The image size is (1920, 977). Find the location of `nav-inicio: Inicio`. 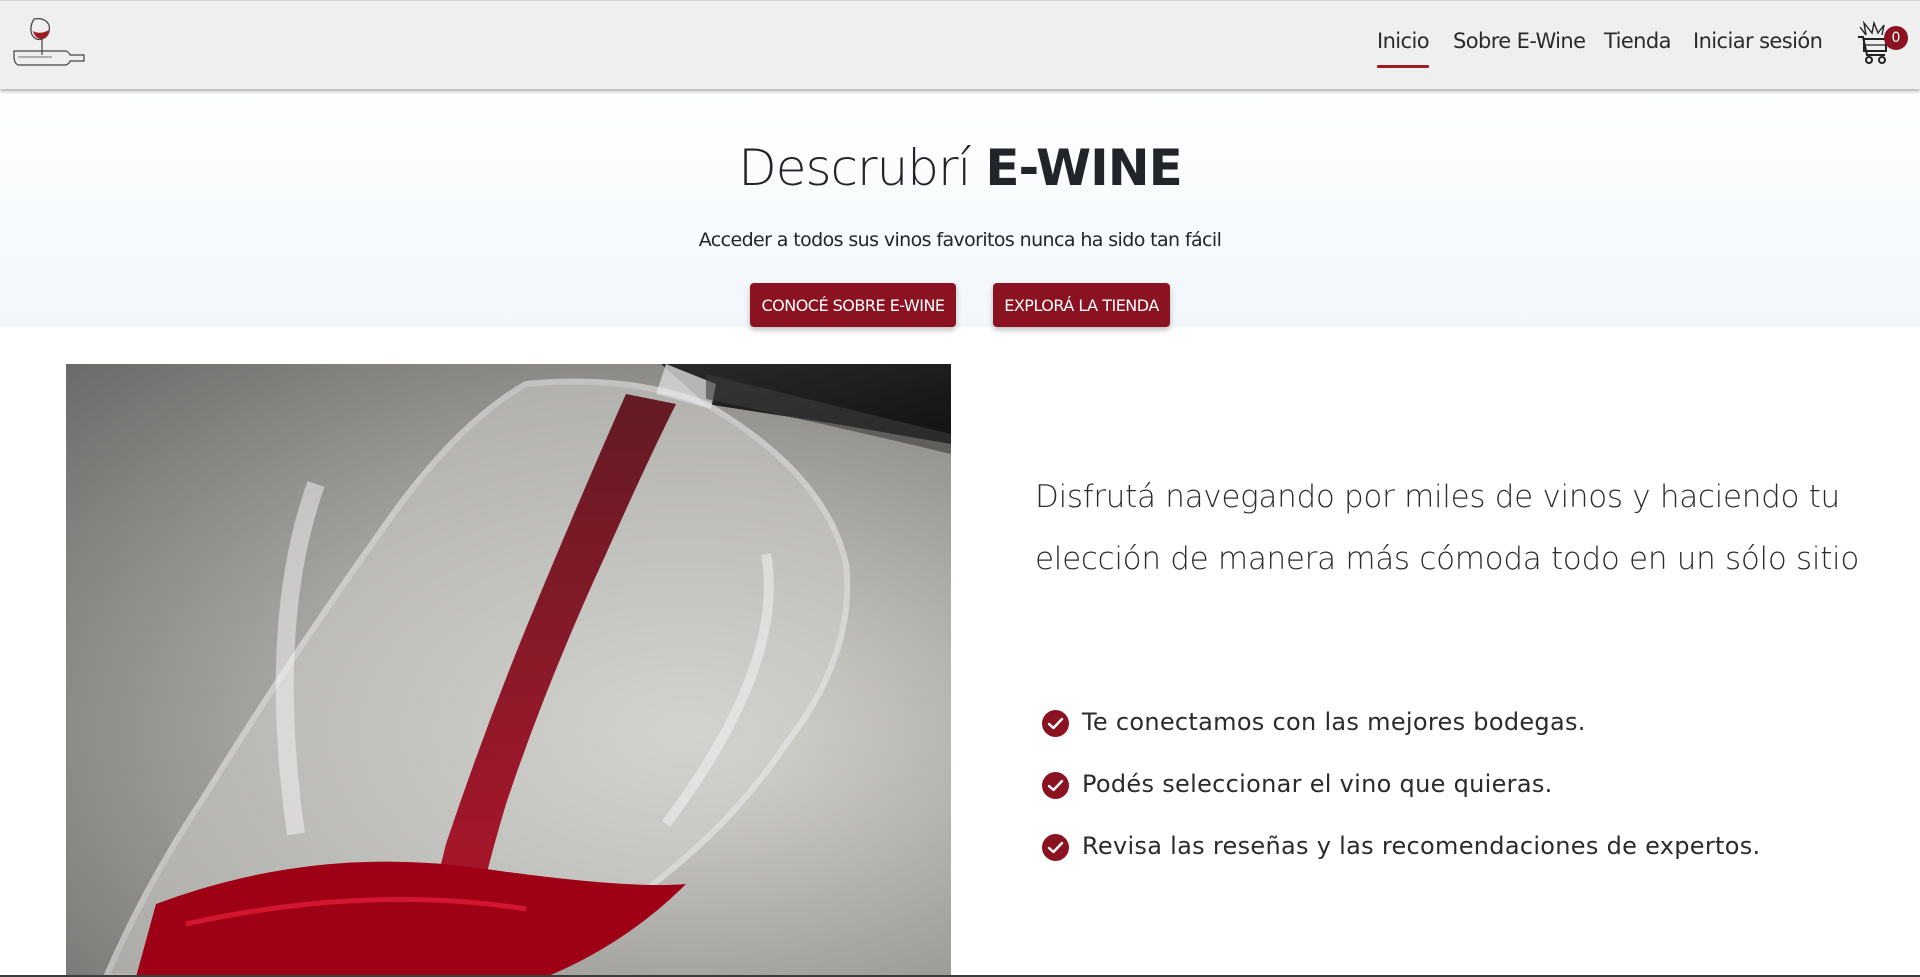

nav-inicio: Inicio is located at coordinates (1403, 49).